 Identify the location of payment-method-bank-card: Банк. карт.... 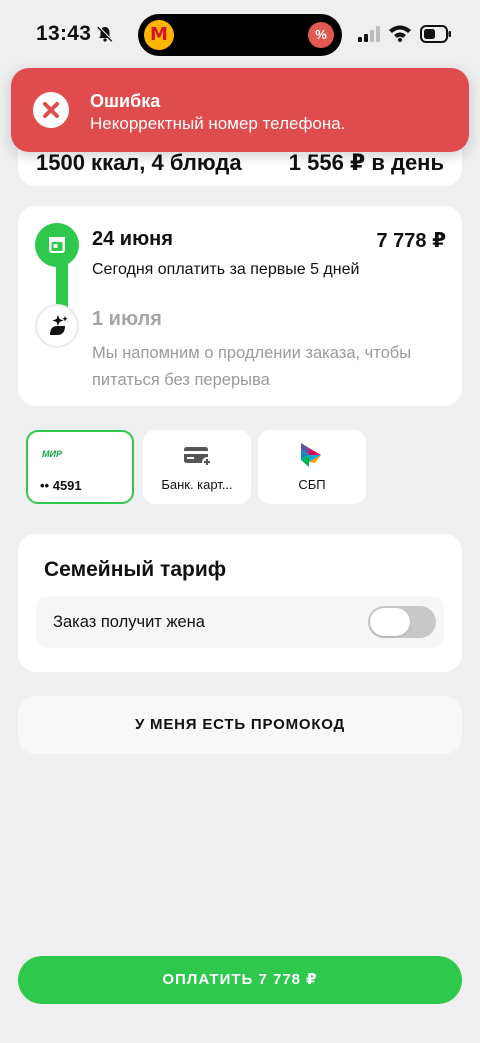
(197, 467).